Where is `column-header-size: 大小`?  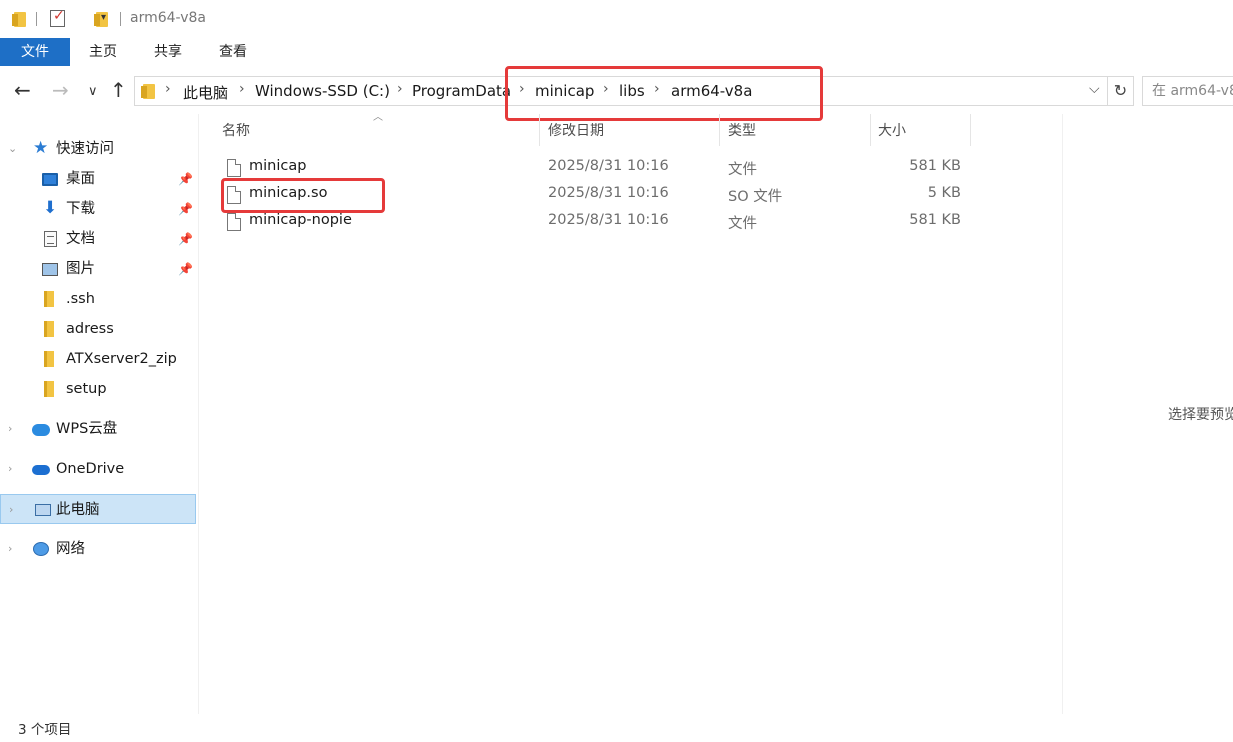 column-header-size: 大小 is located at coordinates (892, 131).